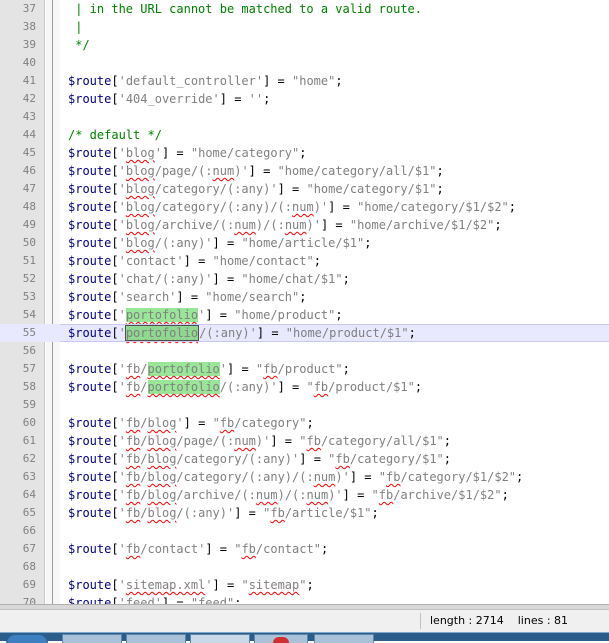 The image size is (609, 643). I want to click on code-line: 43, so click(304, 117).